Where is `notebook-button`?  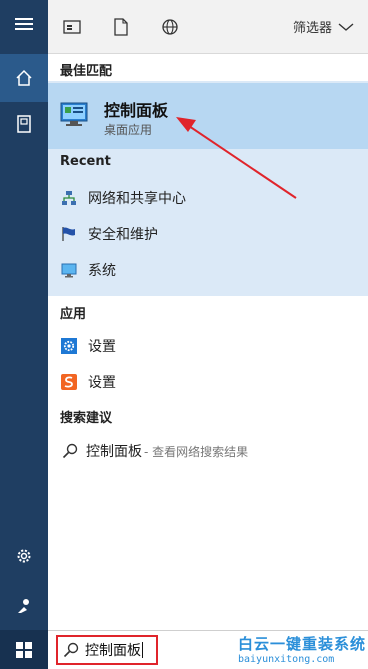 notebook-button is located at coordinates (24, 124).